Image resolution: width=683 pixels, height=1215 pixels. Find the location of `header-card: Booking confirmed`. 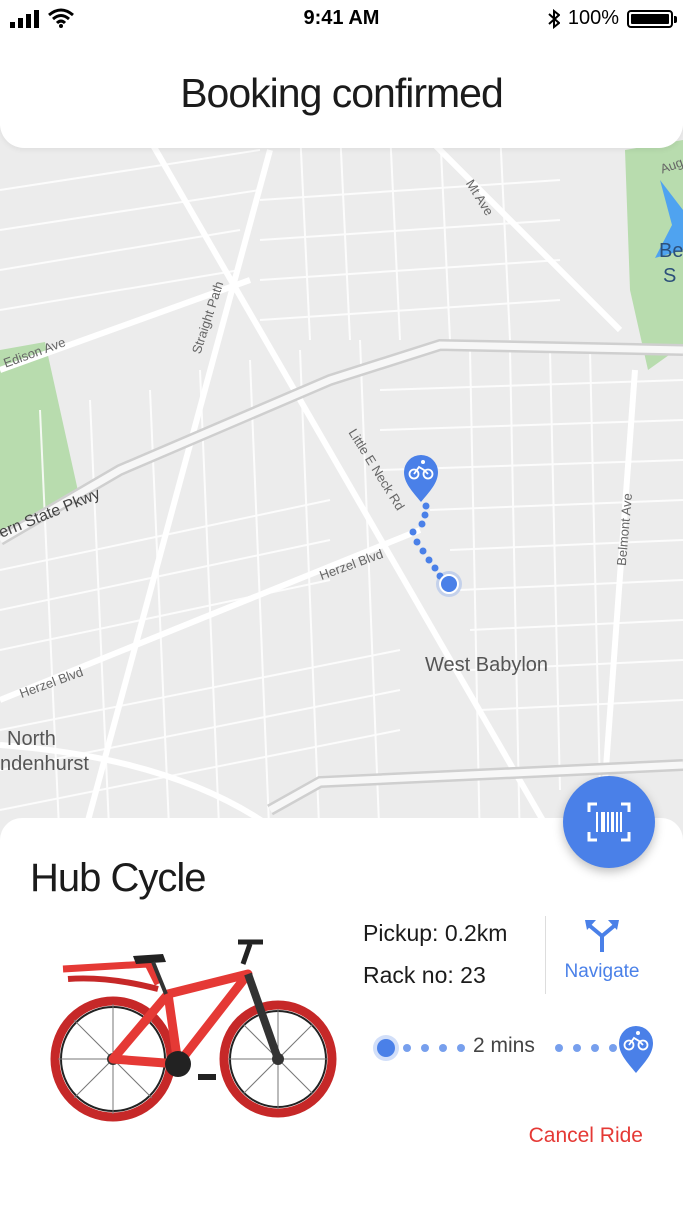

header-card: Booking confirmed is located at coordinates (341, 94).